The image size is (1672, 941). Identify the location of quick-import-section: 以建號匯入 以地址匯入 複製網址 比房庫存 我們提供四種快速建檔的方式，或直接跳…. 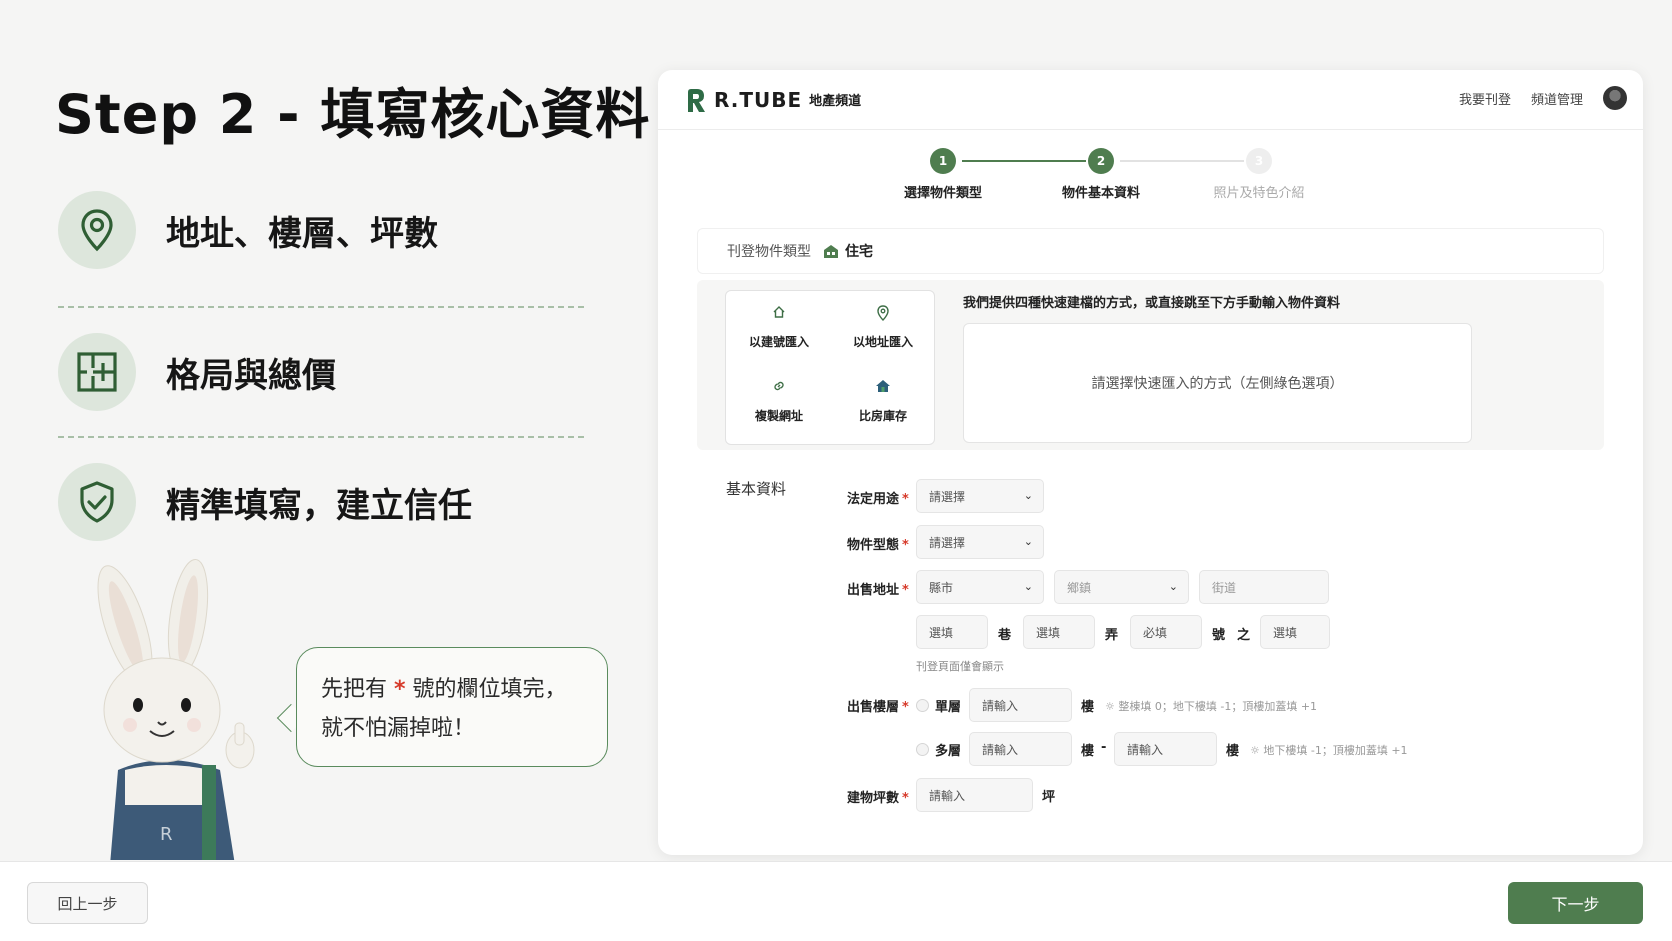
(1150, 365).